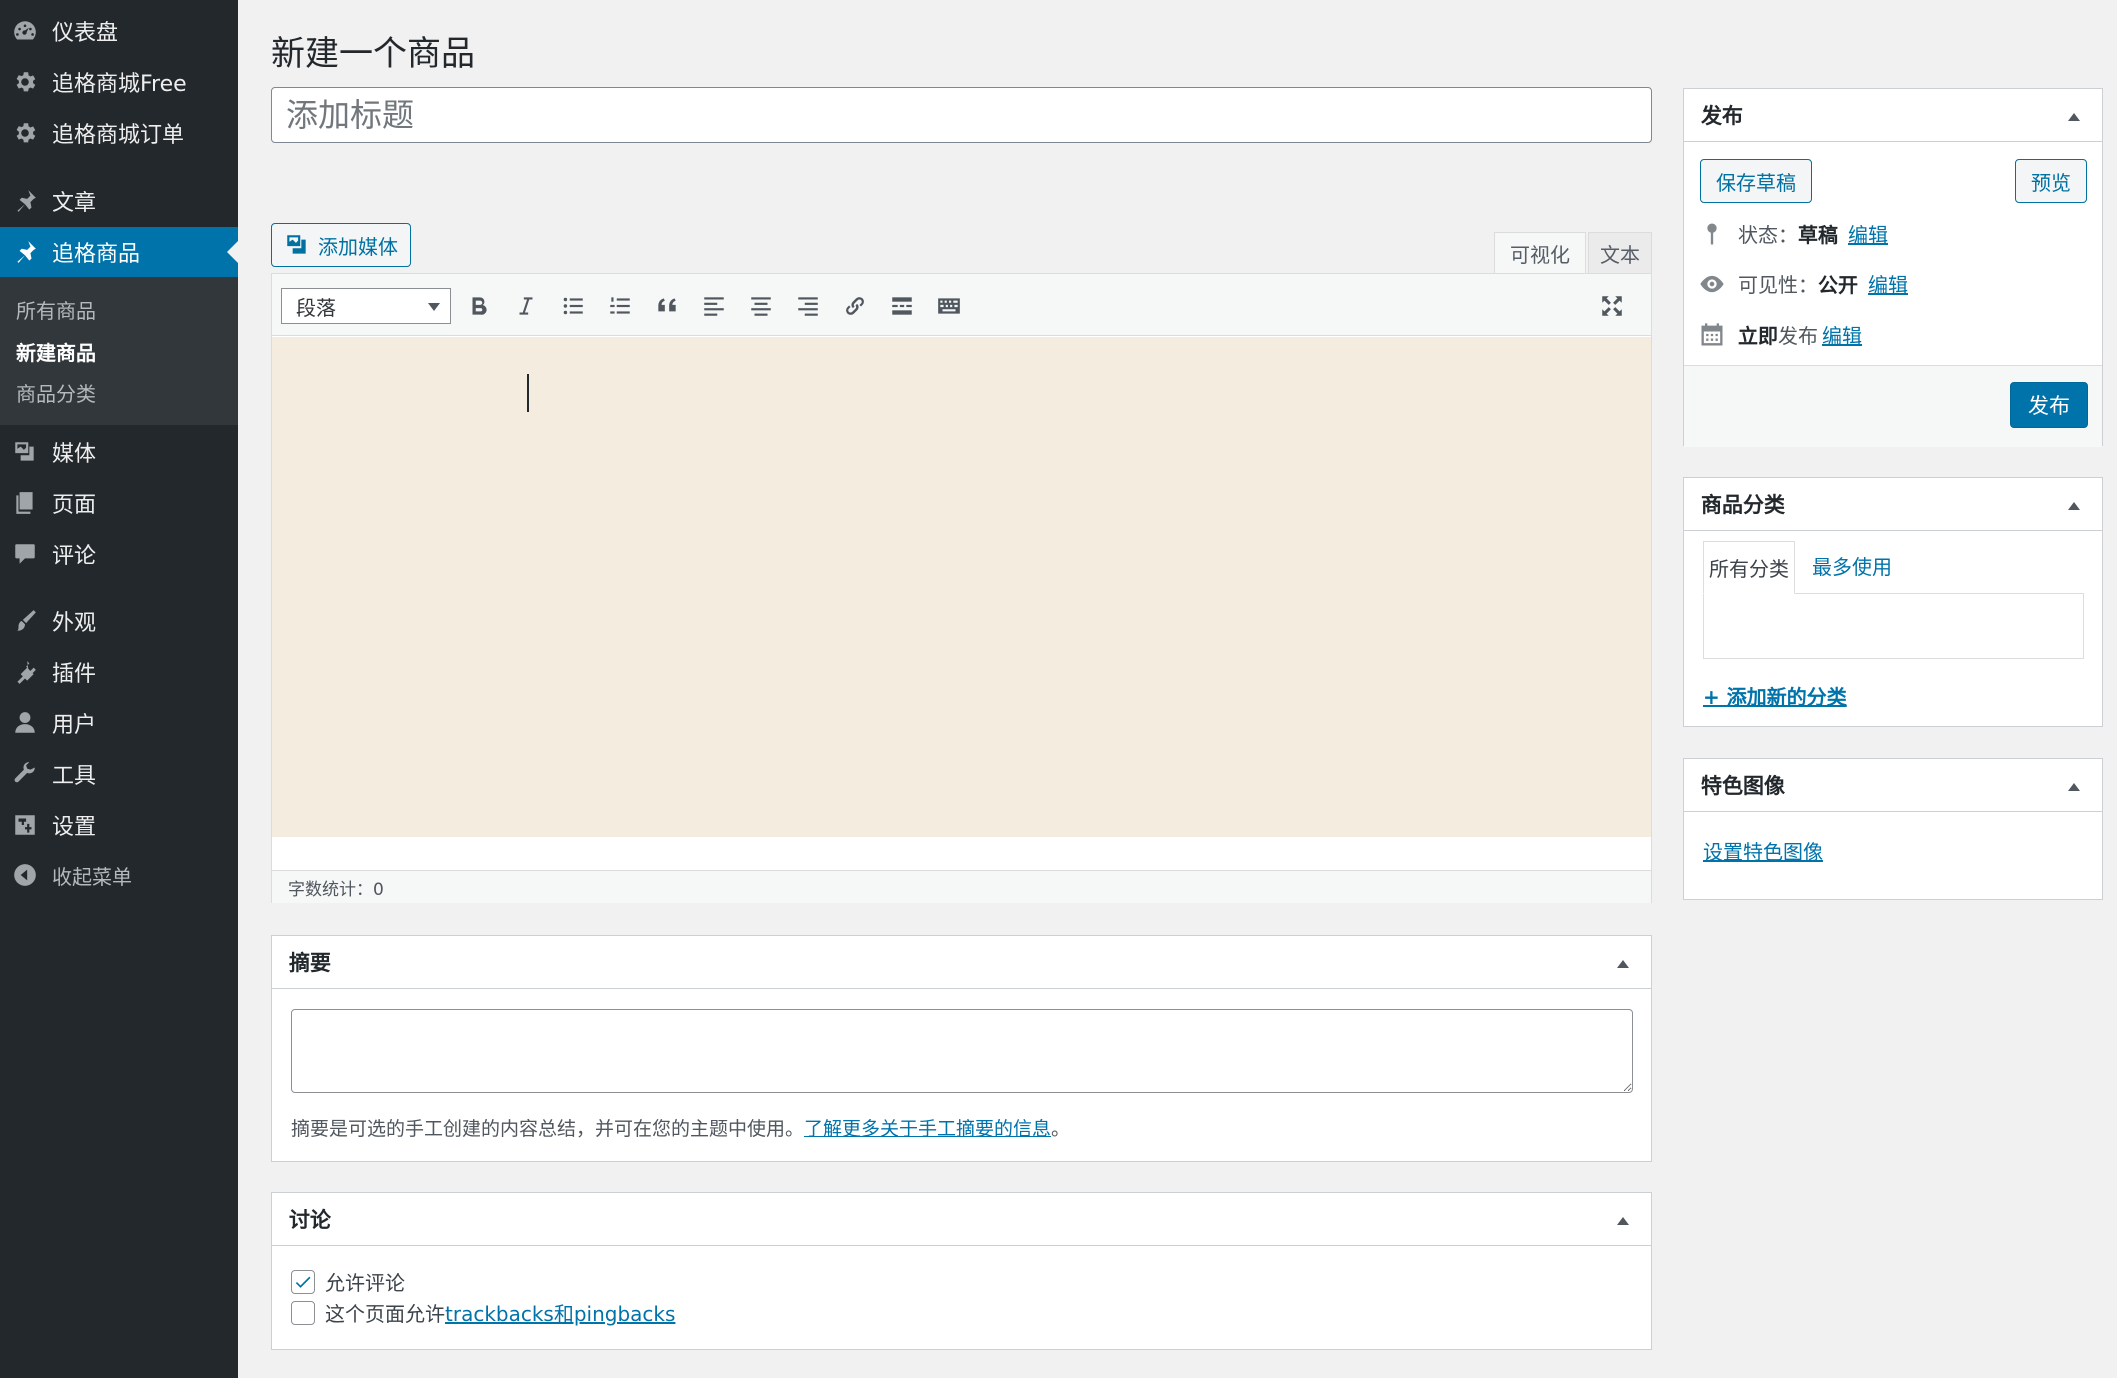 The width and height of the screenshot is (2117, 1378). What do you see at coordinates (25, 875) in the screenshot?
I see `collapse-icon` at bounding box center [25, 875].